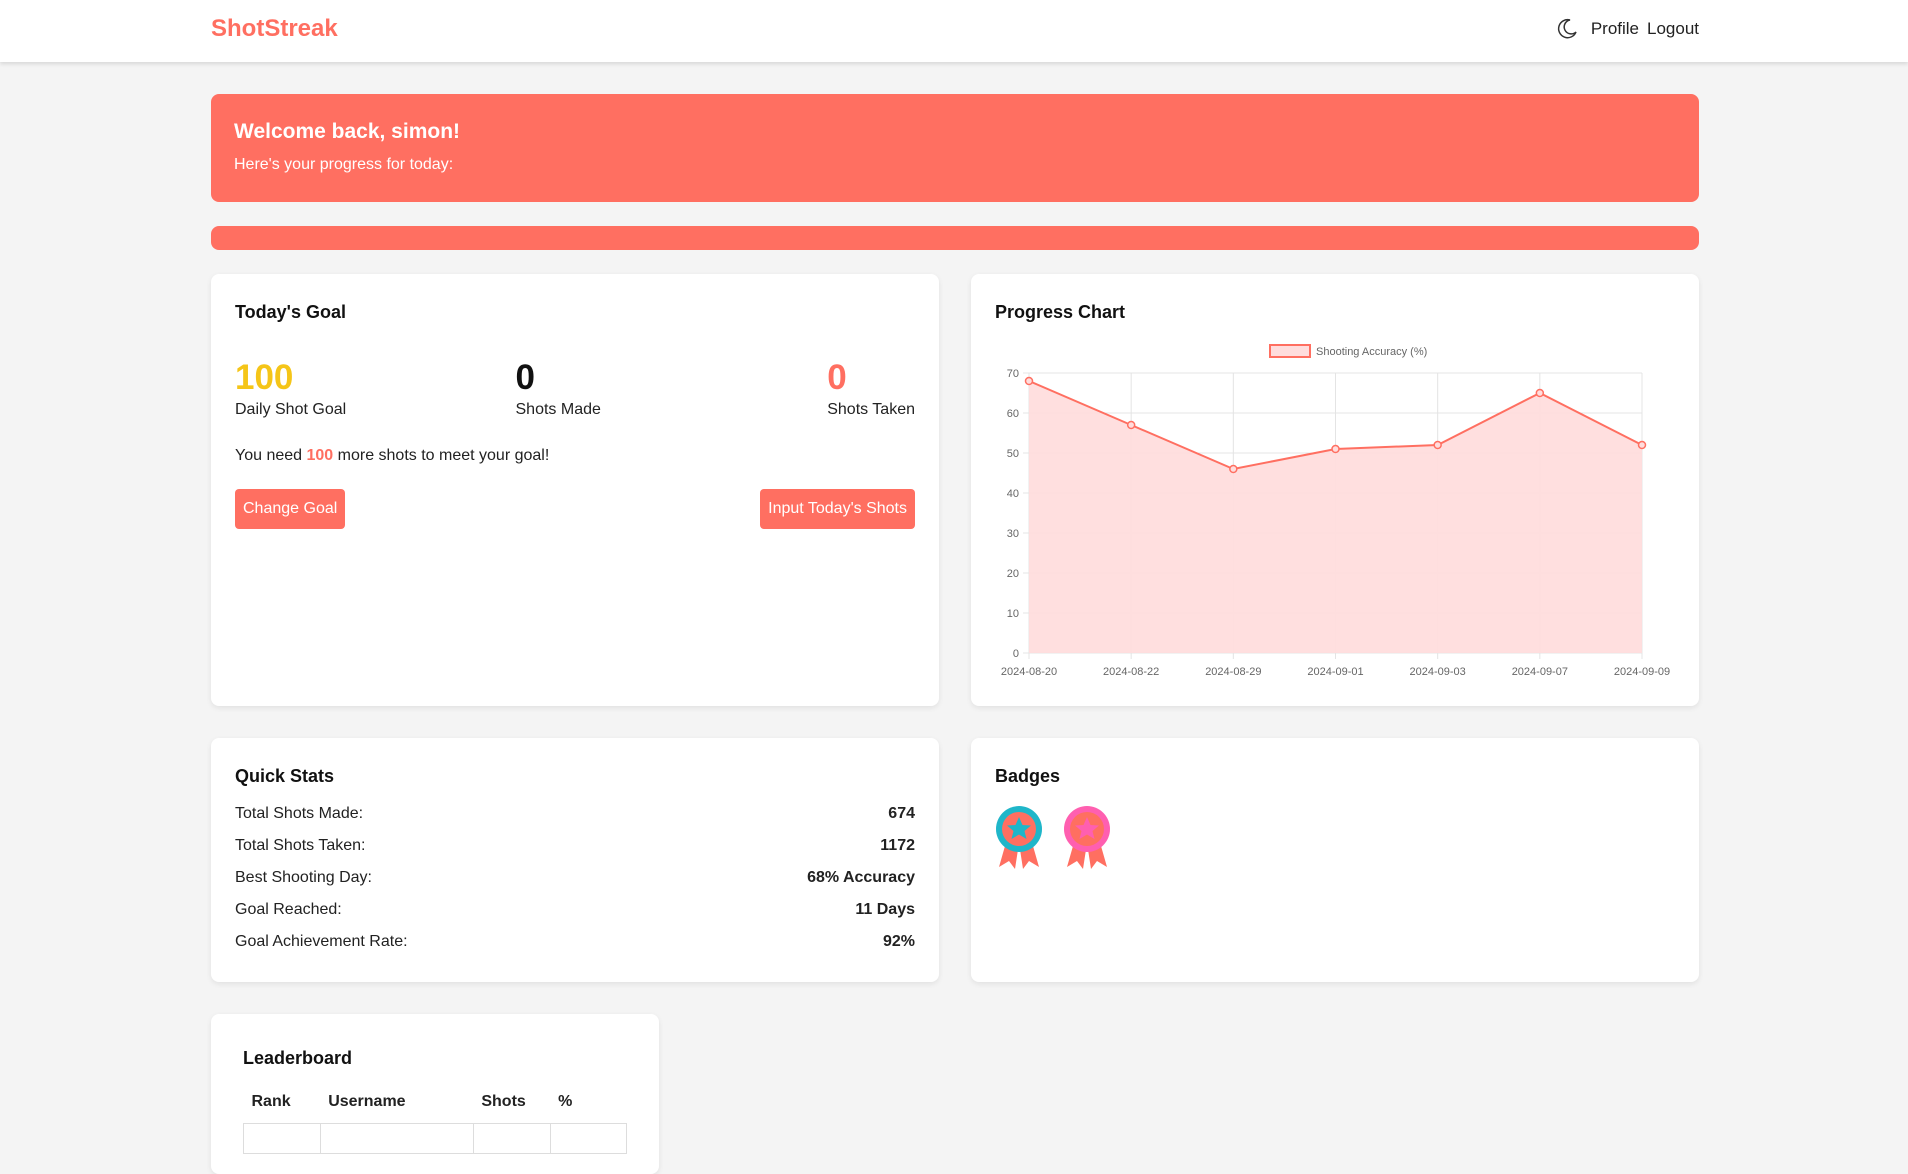  I want to click on shots-taken-label: Shots Taken, so click(871, 409).